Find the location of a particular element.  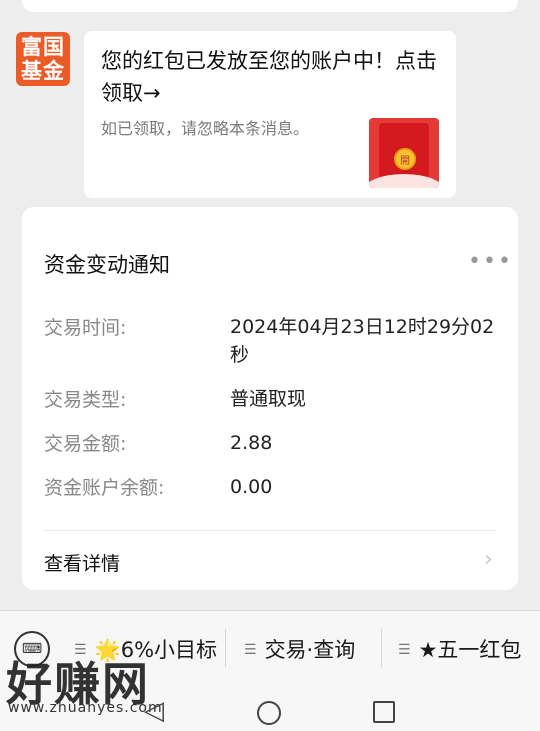

divider is located at coordinates (270, 530).